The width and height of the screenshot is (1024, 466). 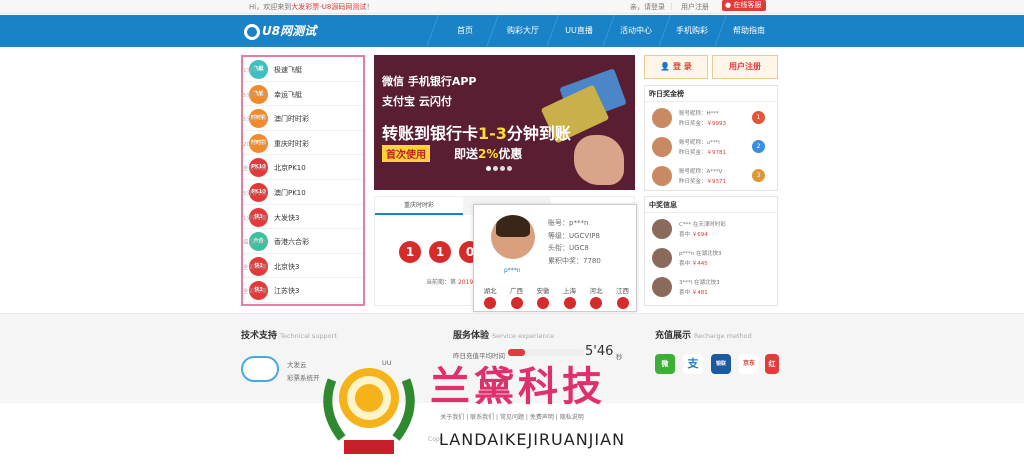 What do you see at coordinates (636, 31) in the screenshot?
I see `nav-activities: 活动中心` at bounding box center [636, 31].